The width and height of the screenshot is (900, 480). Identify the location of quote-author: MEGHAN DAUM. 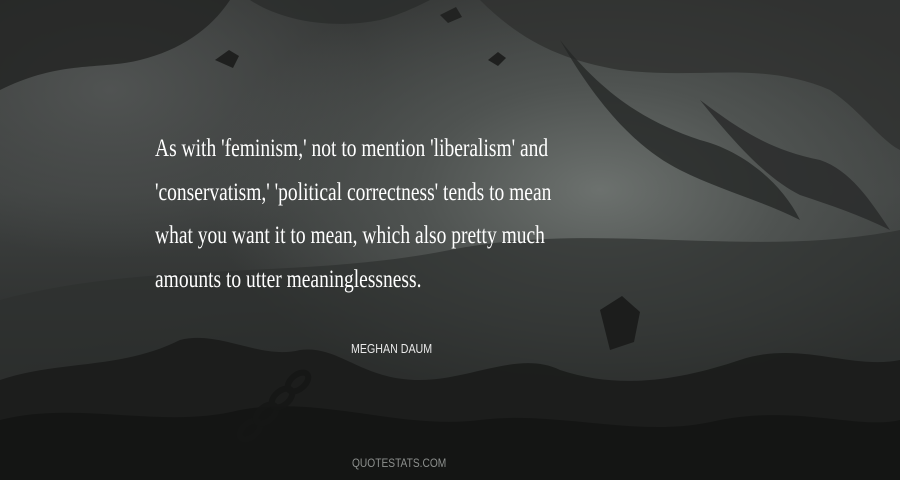
(392, 348).